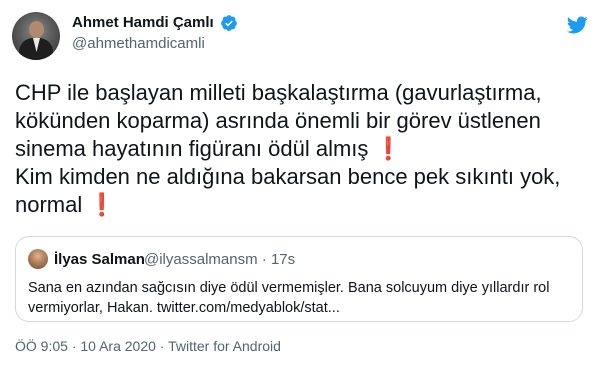 The height and width of the screenshot is (374, 600). What do you see at coordinates (201, 259) in the screenshot?
I see `quoted-author-handle: @ilyassalmansm` at bounding box center [201, 259].